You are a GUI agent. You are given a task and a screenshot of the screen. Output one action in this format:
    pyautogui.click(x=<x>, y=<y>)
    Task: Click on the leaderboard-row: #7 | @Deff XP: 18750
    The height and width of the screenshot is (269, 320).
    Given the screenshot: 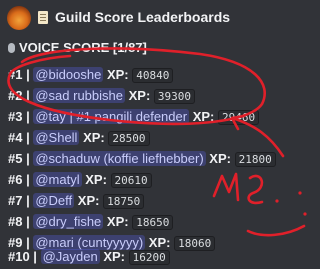 What is the action you would take?
    pyautogui.click(x=76, y=203)
    